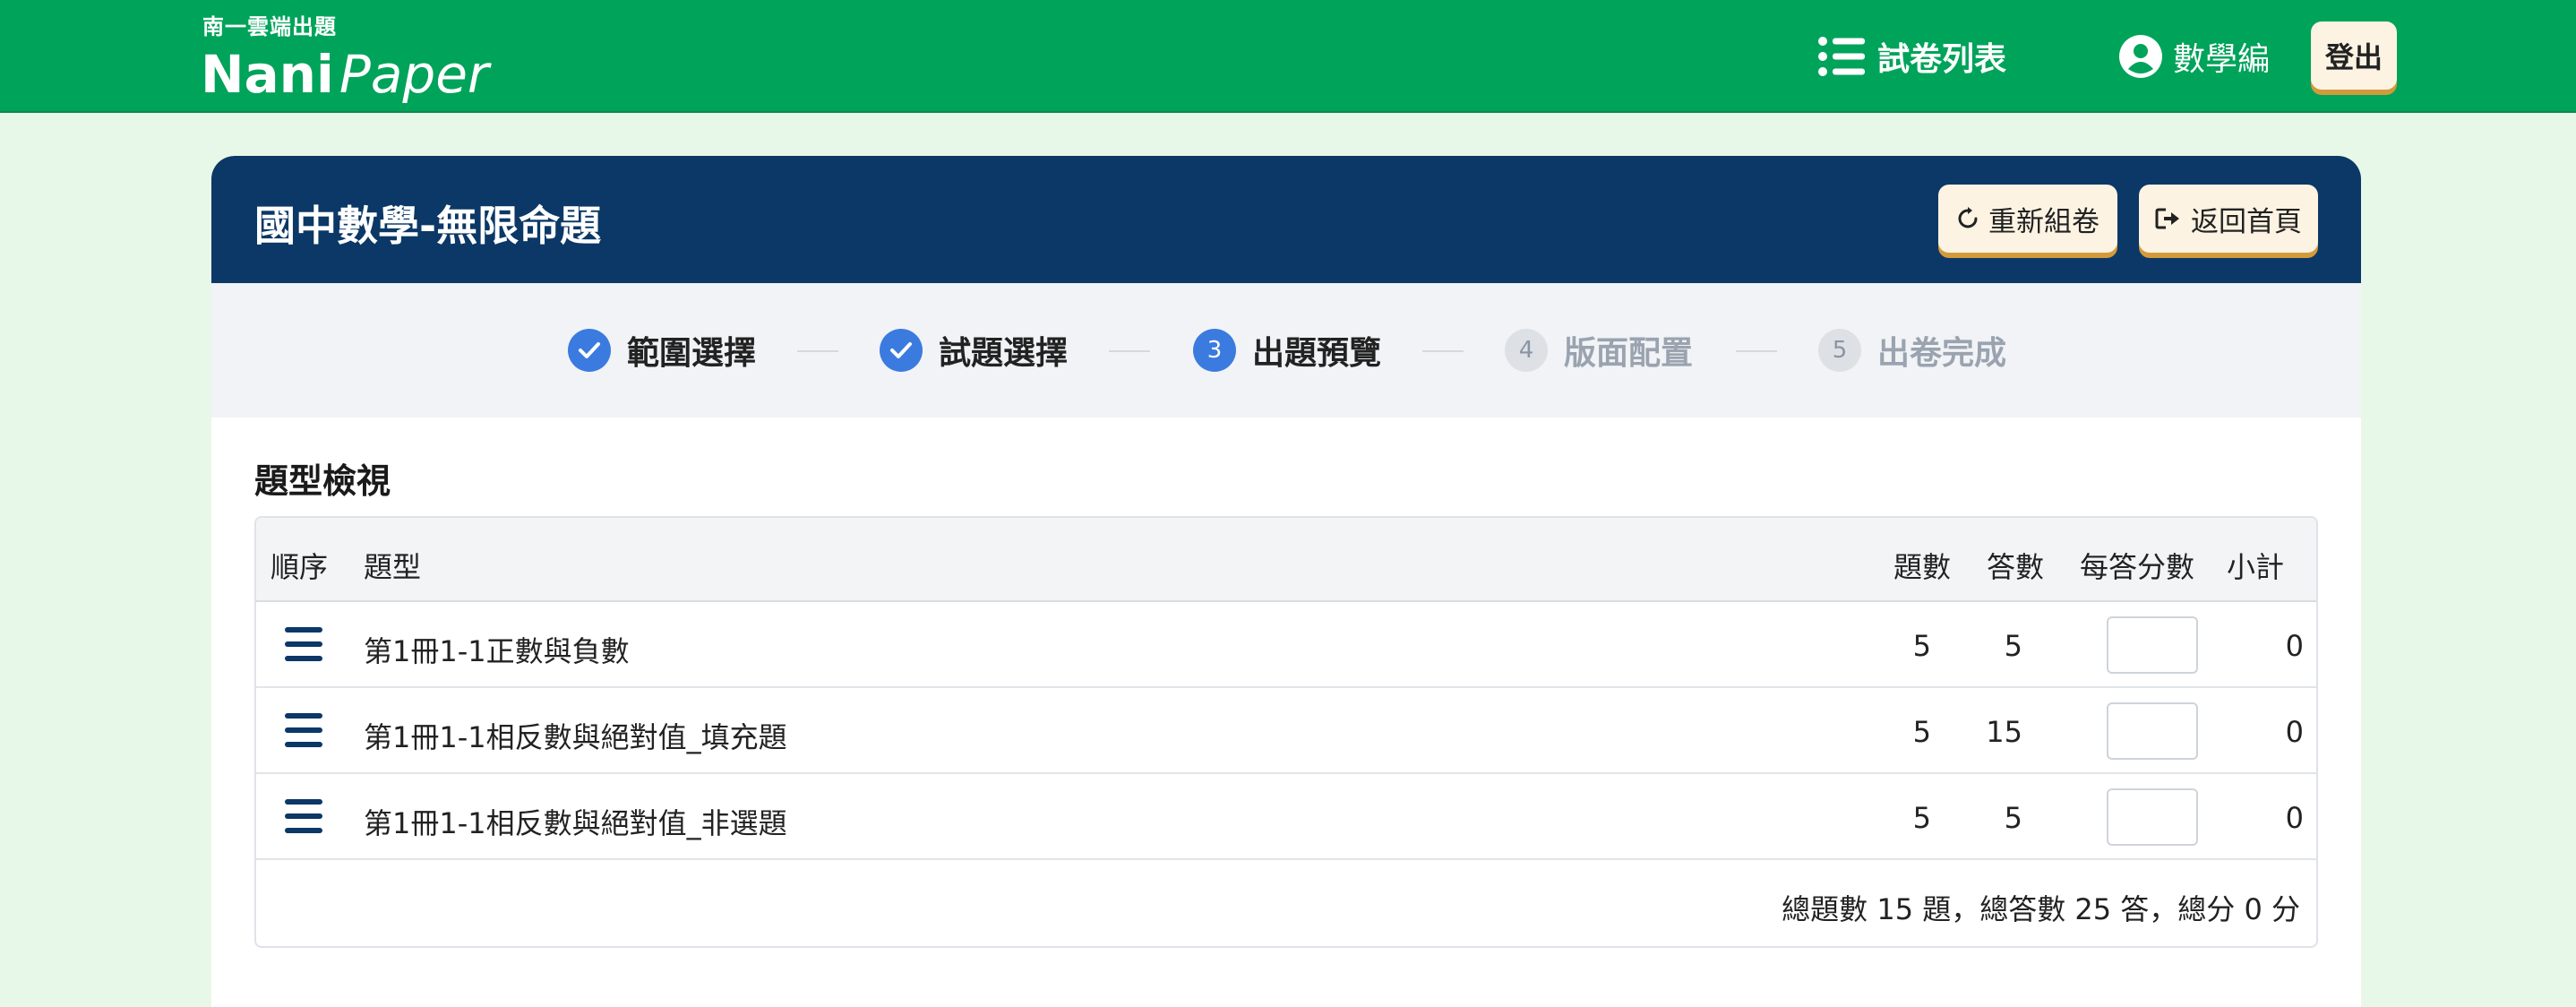 This screenshot has height=1007, width=2576. What do you see at coordinates (2354, 56) in the screenshot?
I see `logout-button: 登出` at bounding box center [2354, 56].